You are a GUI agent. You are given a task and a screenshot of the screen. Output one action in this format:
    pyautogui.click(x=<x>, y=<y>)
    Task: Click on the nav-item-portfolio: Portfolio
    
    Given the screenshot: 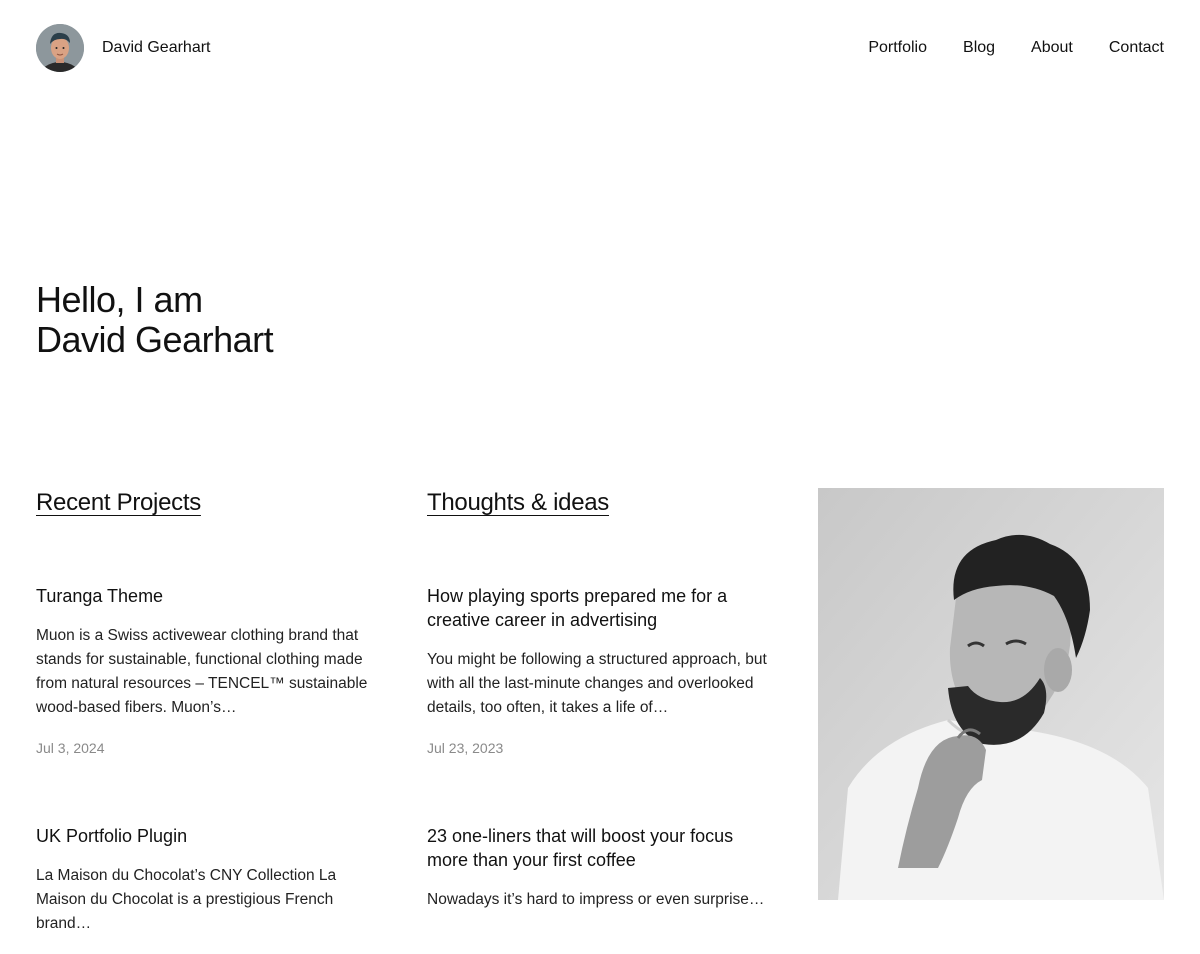 What is the action you would take?
    pyautogui.click(x=897, y=48)
    